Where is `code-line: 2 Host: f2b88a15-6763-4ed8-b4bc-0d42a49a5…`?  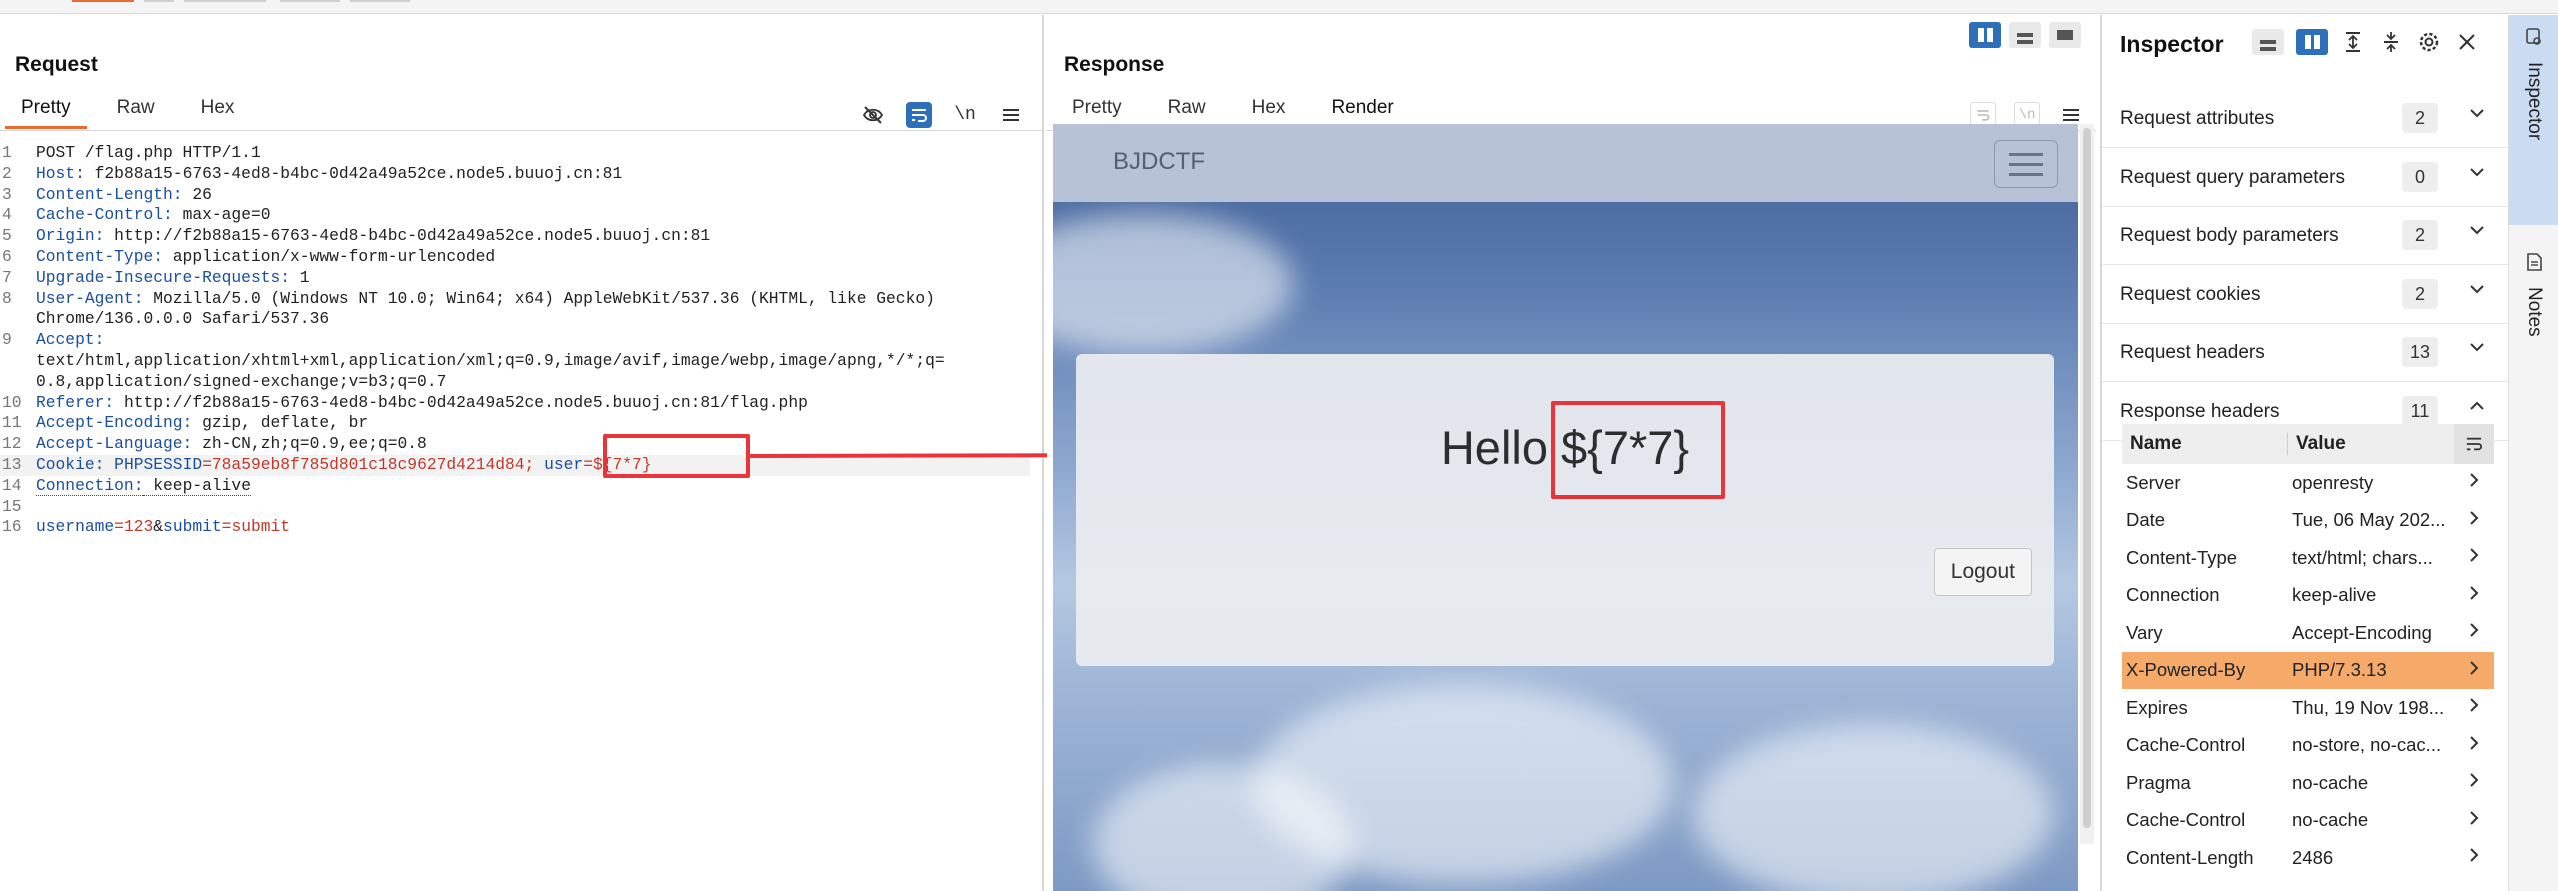
code-line: 2 Host: f2b88a15-6763-4ed8-b4bc-0d42a49a5… is located at coordinates (515, 174).